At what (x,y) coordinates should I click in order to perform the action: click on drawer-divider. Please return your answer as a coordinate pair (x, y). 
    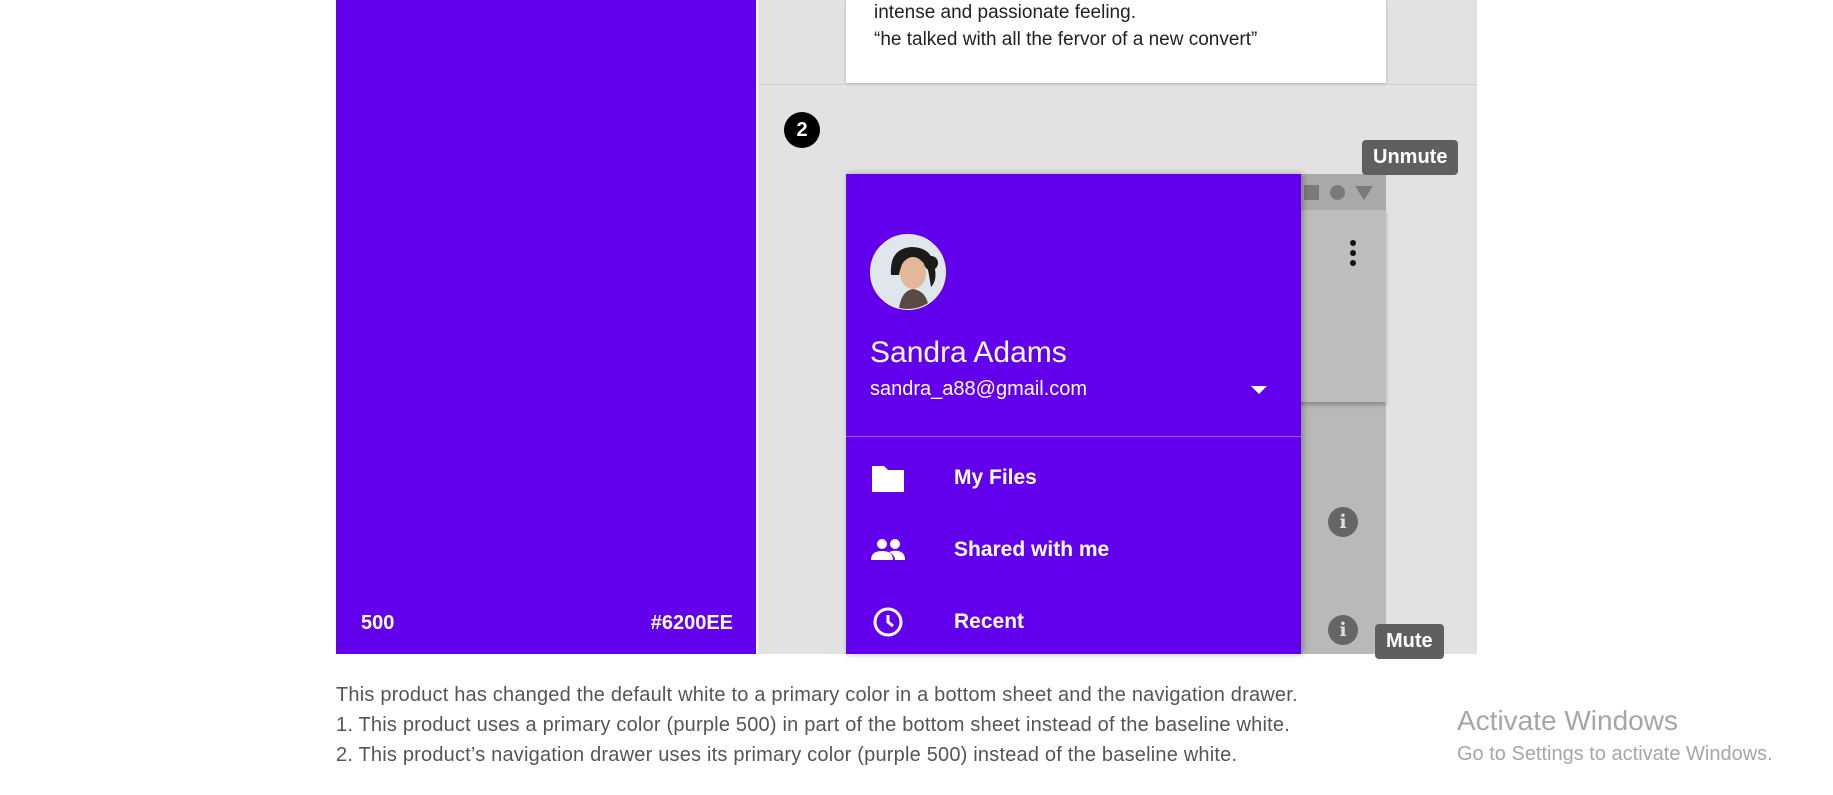
    Looking at the image, I should click on (1073, 436).